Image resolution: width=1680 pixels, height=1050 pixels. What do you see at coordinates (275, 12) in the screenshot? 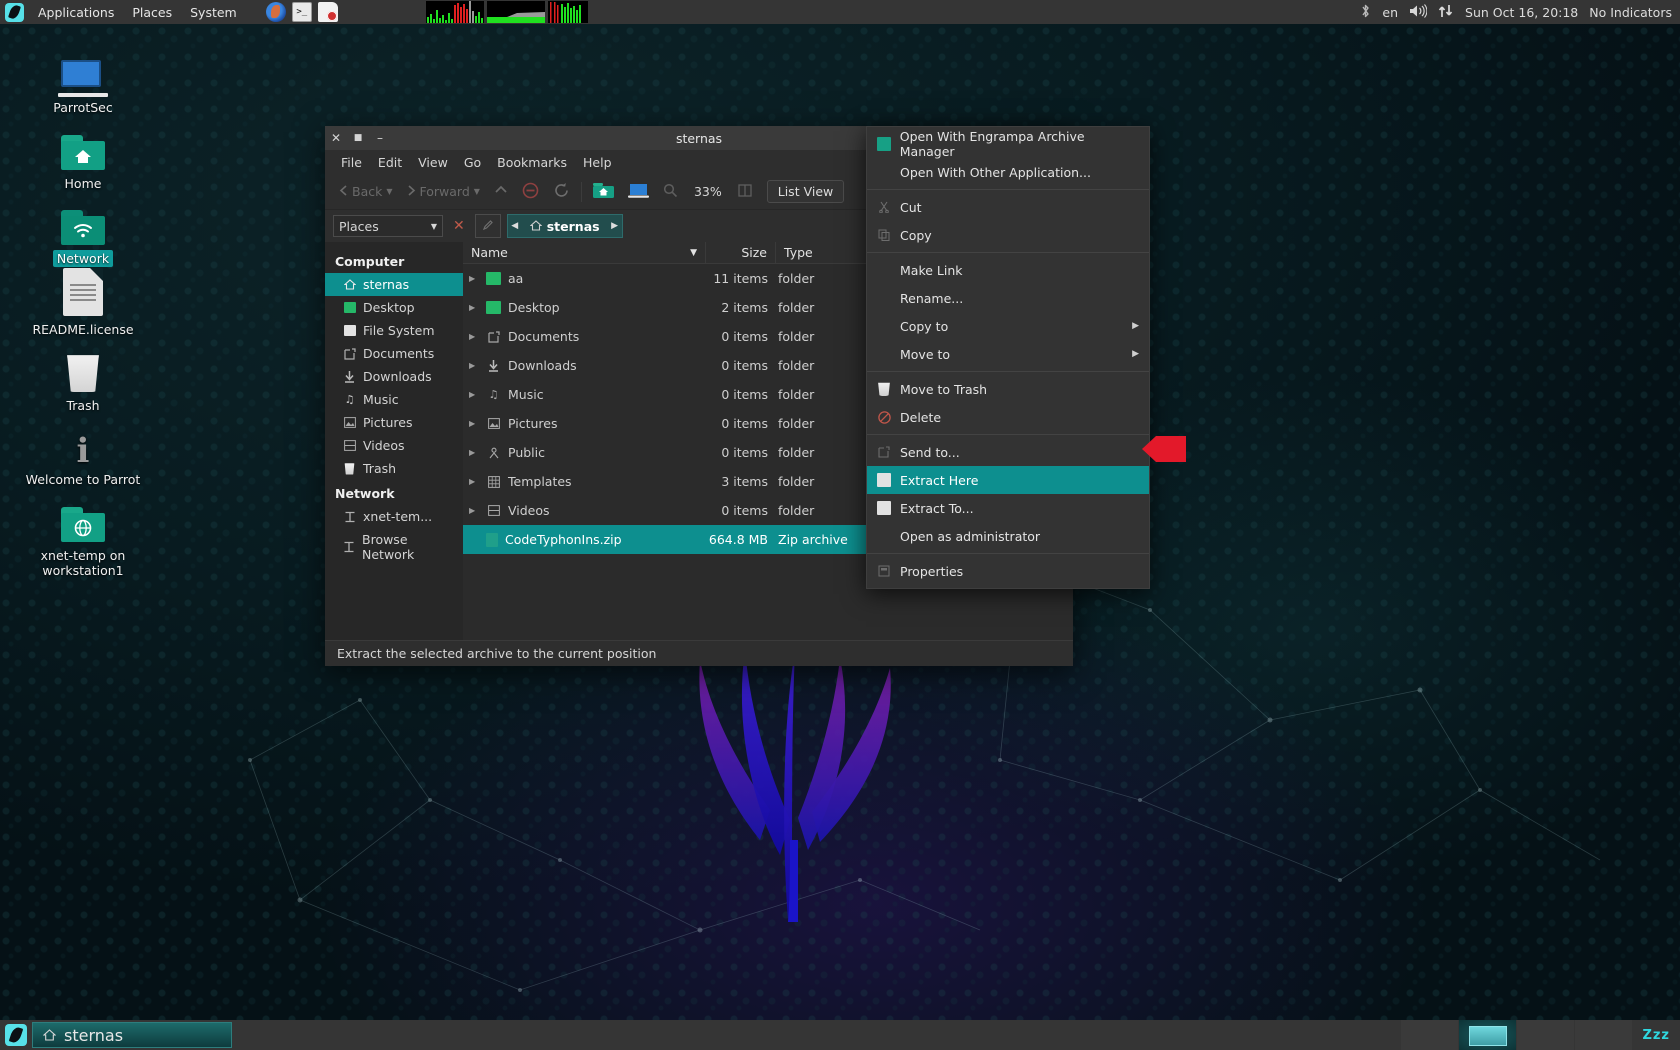
I see `firefox-icon` at bounding box center [275, 12].